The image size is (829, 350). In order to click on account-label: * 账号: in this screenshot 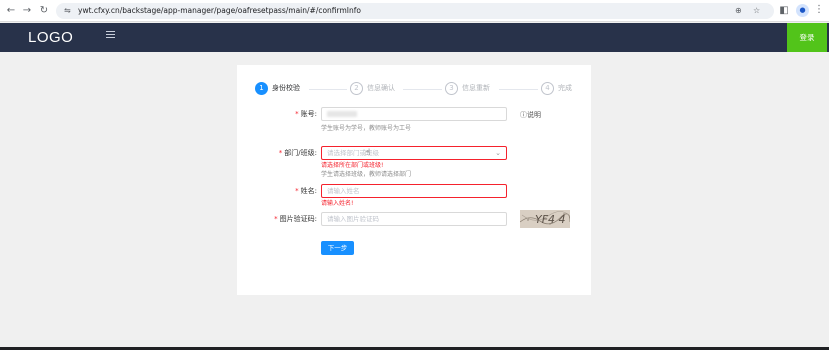, I will do `click(306, 114)`.